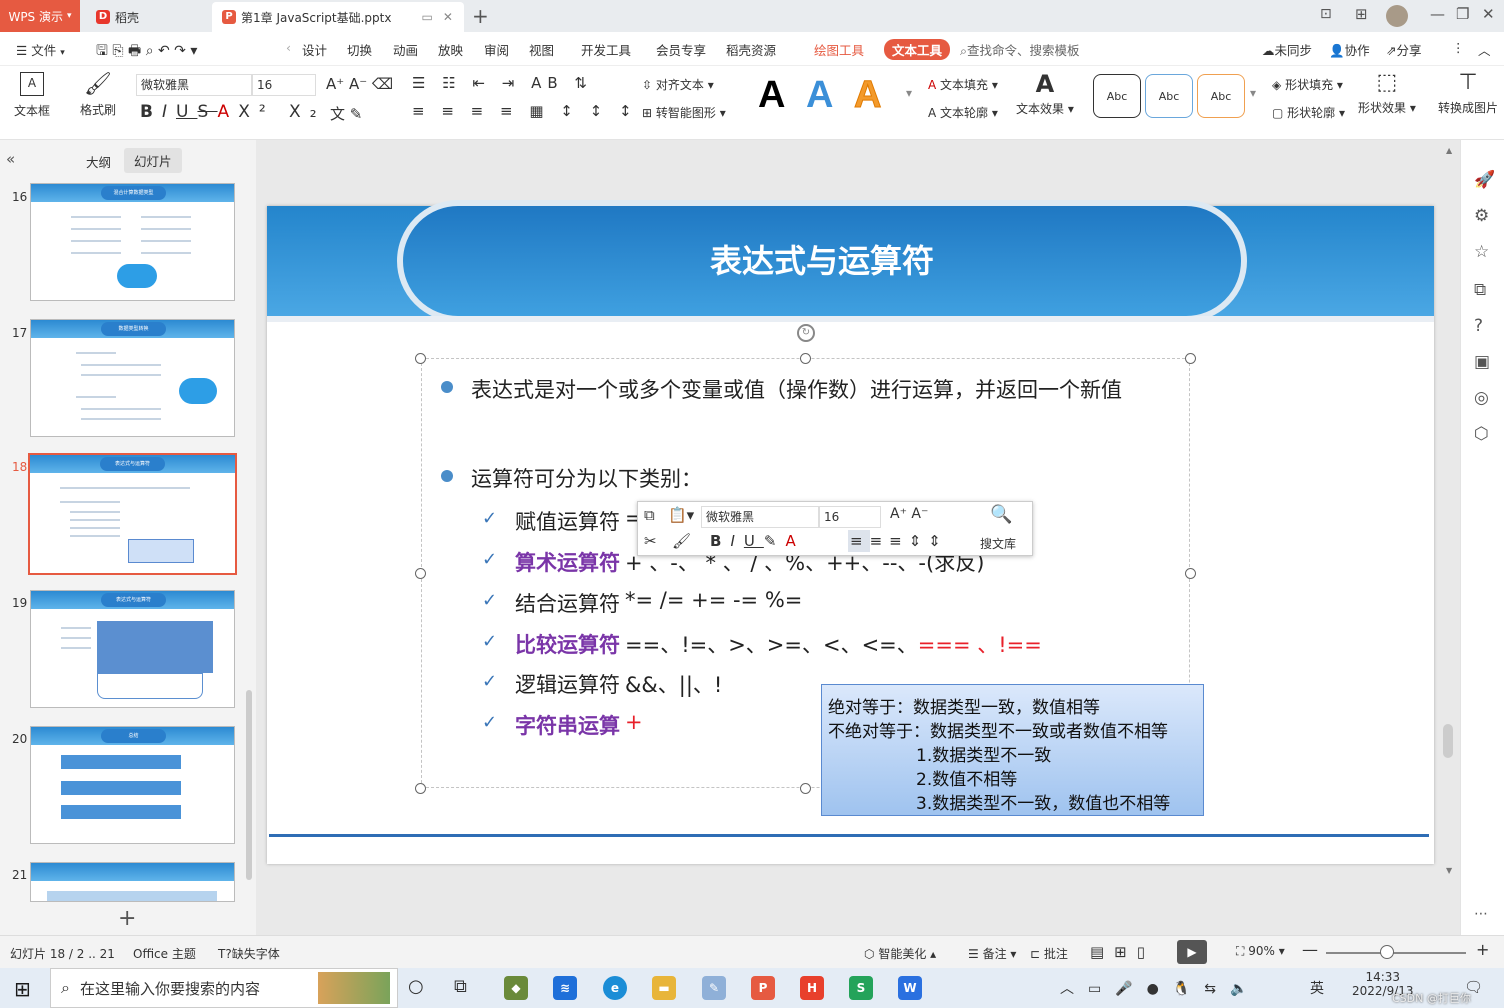 The height and width of the screenshot is (1008, 1504). Describe the element at coordinates (164, 953) in the screenshot. I see `theme-name: Office 主题` at that location.